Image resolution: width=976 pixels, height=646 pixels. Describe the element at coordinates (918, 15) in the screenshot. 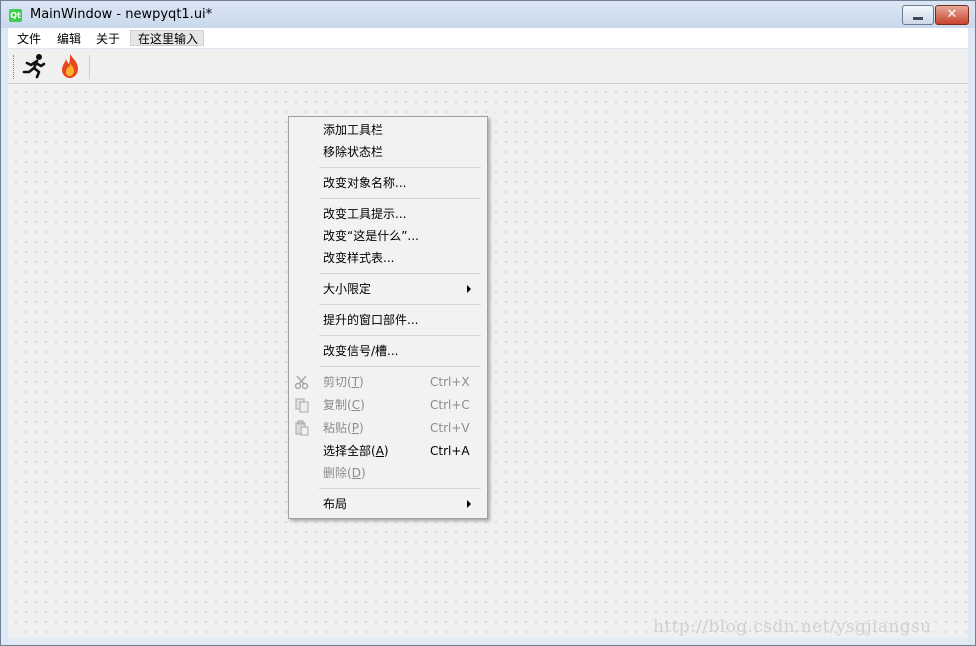

I see `minimize-button` at that location.